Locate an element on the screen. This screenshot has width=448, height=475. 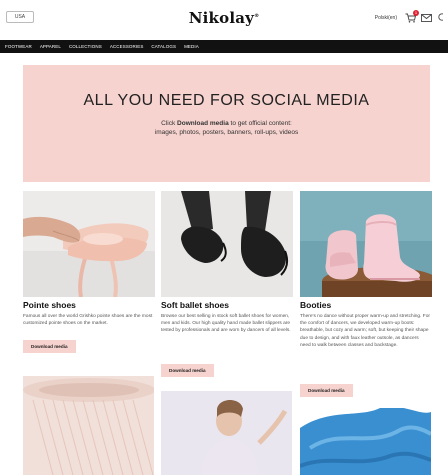
search-icon is located at coordinates (441, 18).